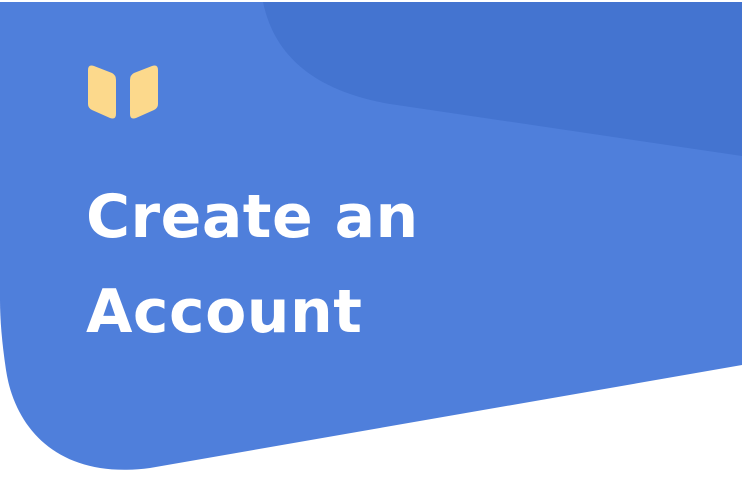 Image resolution: width=742 pixels, height=493 pixels. What do you see at coordinates (252, 217) in the screenshot?
I see `title-line-1: Create an` at bounding box center [252, 217].